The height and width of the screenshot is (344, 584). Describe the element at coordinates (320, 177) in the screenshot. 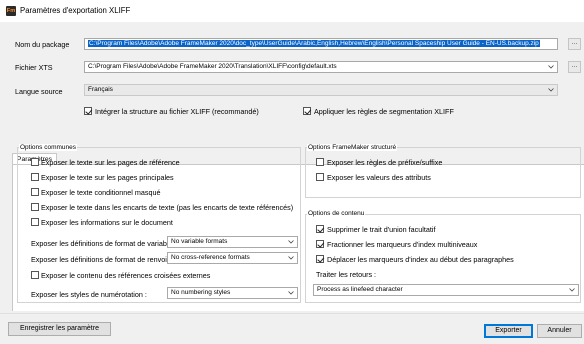

I see `attribute-values-checkbox` at that location.